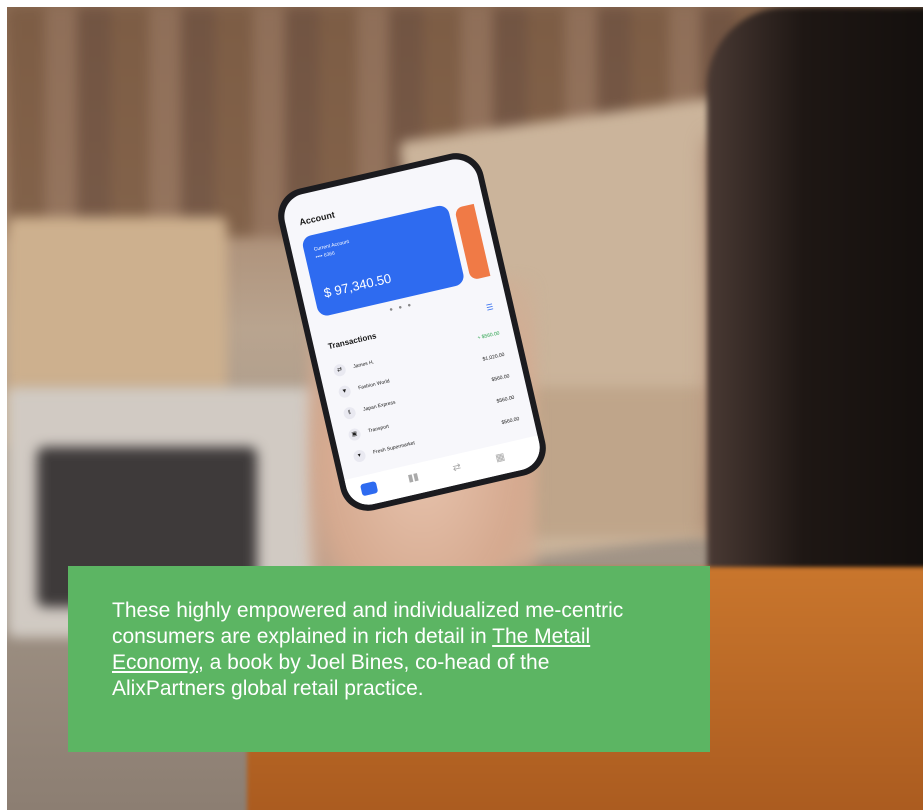 The width and height of the screenshot is (923, 810). I want to click on account-title: Account, so click(317, 218).